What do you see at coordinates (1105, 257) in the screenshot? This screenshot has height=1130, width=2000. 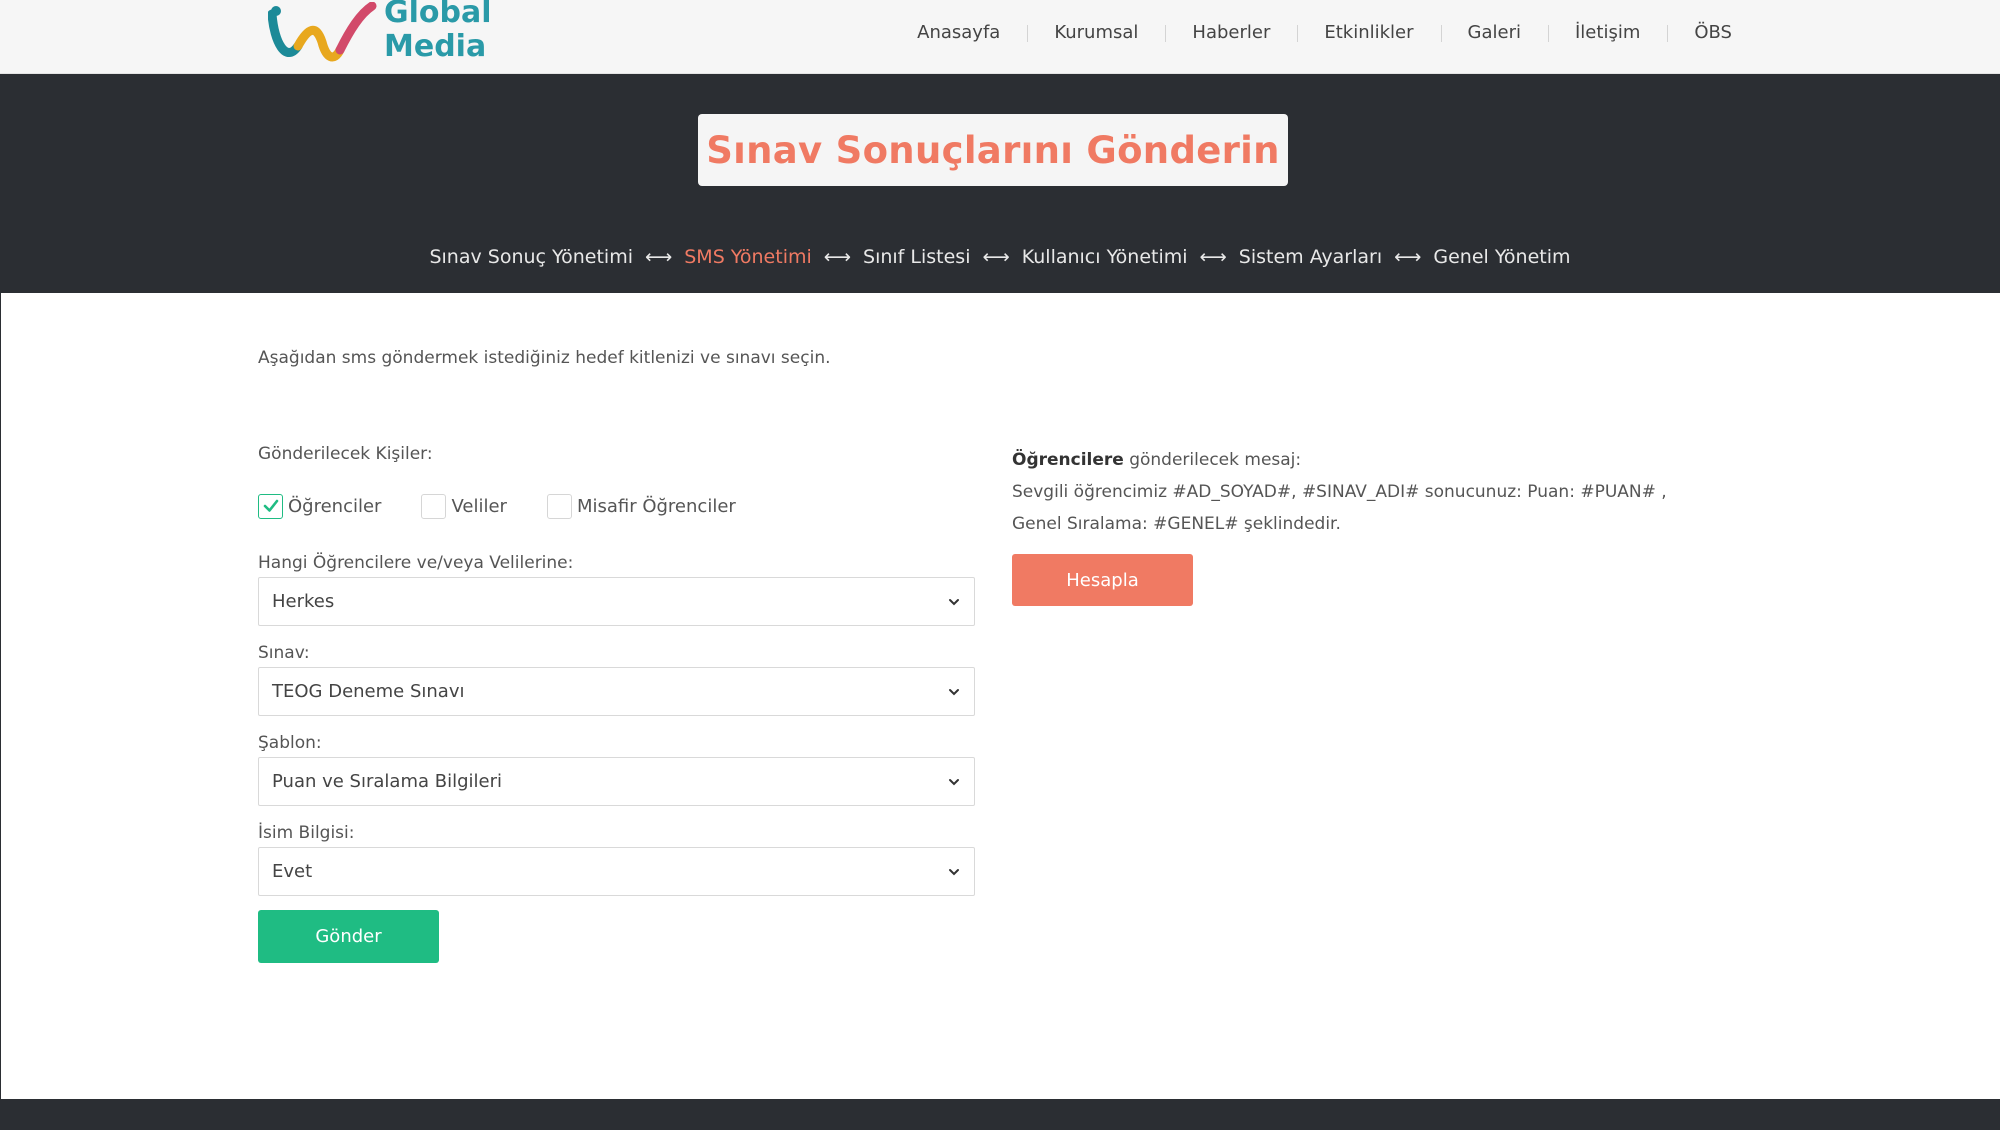 I see `breadcrumb-user-management: Kullanıcı Yönetimi` at bounding box center [1105, 257].